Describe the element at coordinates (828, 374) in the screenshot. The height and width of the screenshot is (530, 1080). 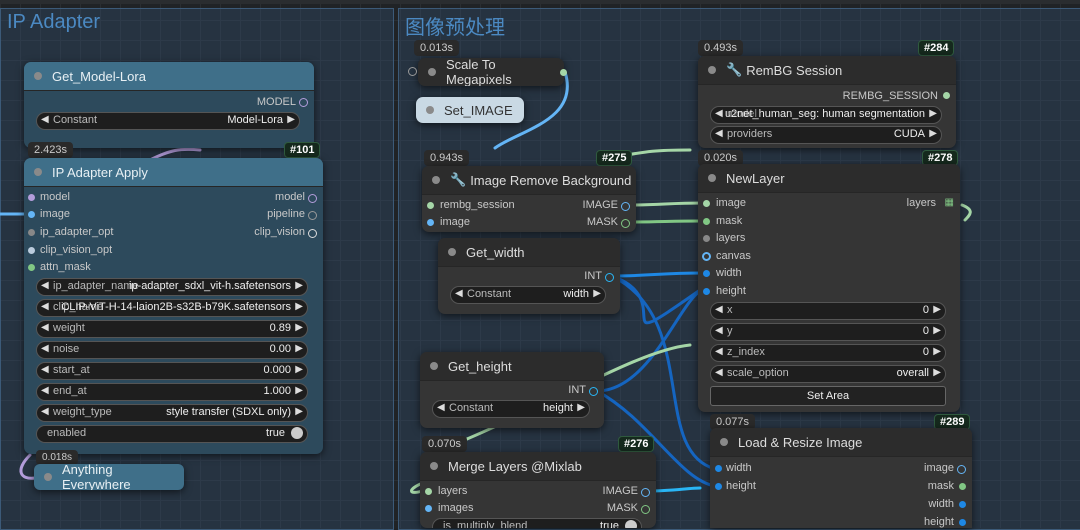
I see `scale-option-combo: ◀ scale_option overall ▶` at that location.